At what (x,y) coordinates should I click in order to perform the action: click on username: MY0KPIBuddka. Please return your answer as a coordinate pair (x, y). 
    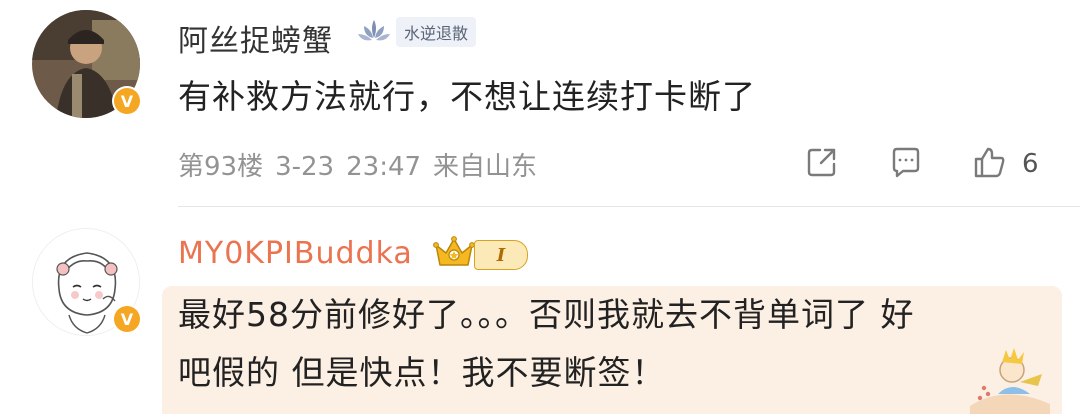
    Looking at the image, I should click on (295, 253).